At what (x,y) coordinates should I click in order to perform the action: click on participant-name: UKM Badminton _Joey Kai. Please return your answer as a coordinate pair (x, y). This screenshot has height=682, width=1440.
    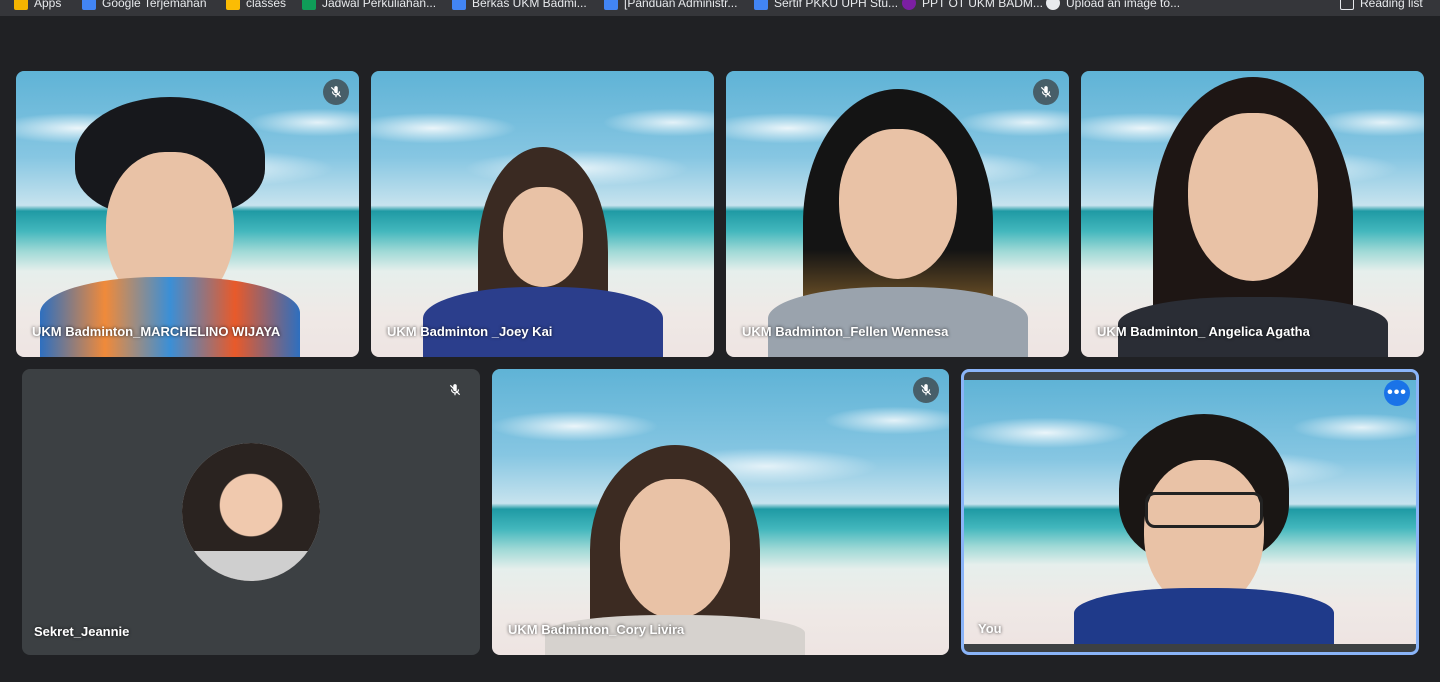
    Looking at the image, I should click on (470, 331).